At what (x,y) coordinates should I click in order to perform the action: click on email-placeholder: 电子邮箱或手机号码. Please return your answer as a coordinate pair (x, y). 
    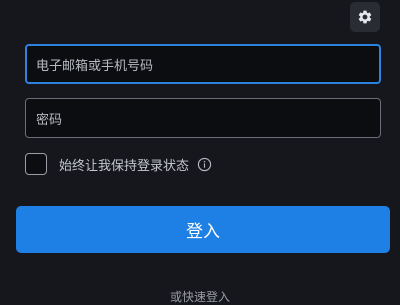
    Looking at the image, I should click on (95, 66).